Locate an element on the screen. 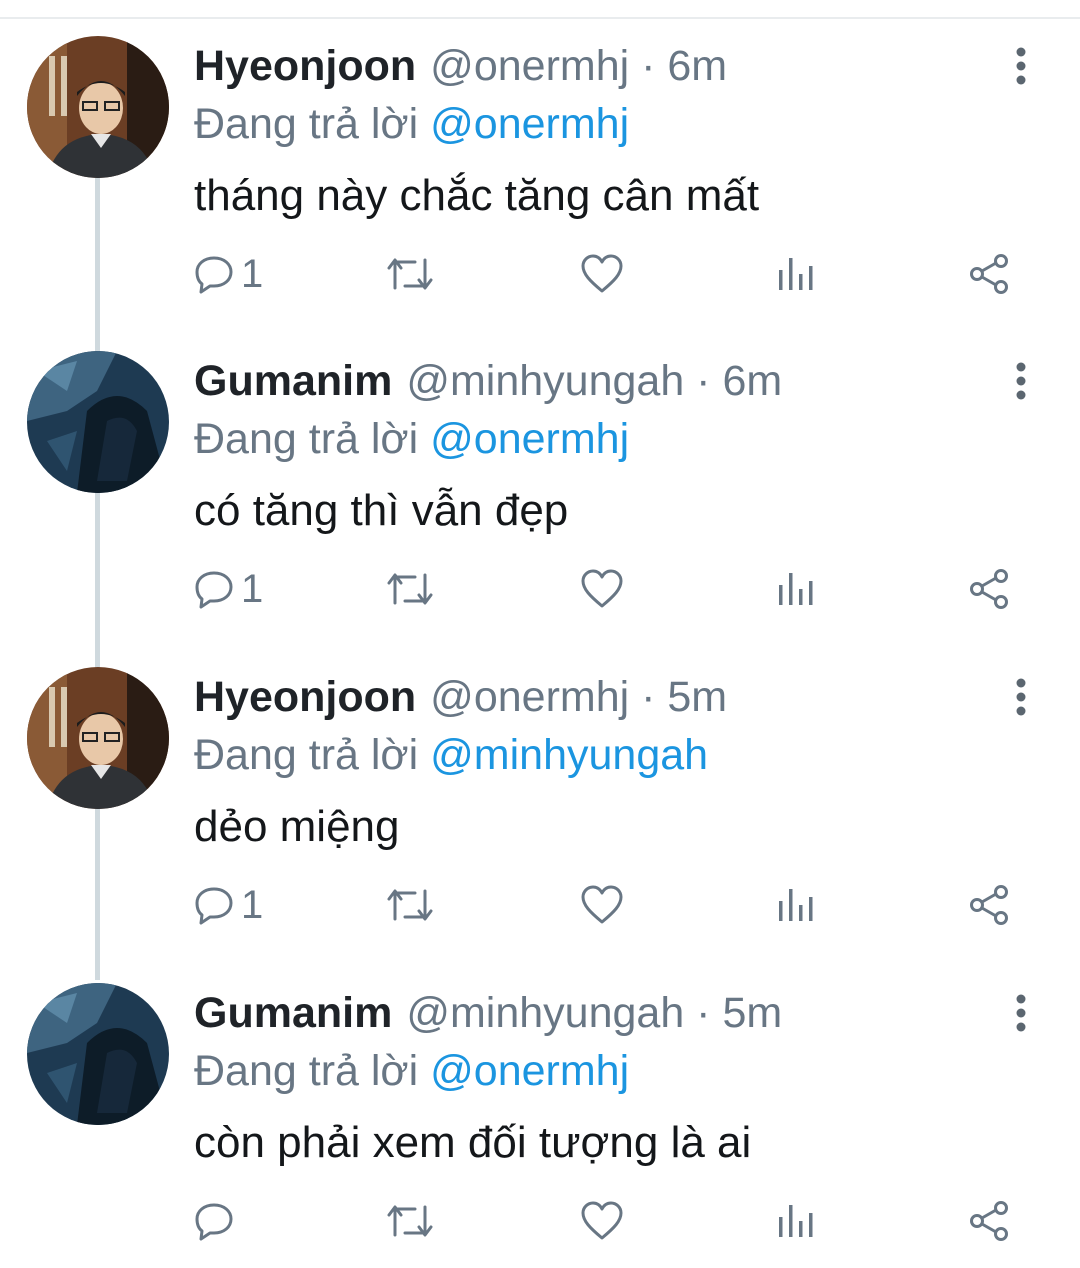 This screenshot has height=1268, width=1080. tweet-text: dẻo miệng is located at coordinates (297, 826).